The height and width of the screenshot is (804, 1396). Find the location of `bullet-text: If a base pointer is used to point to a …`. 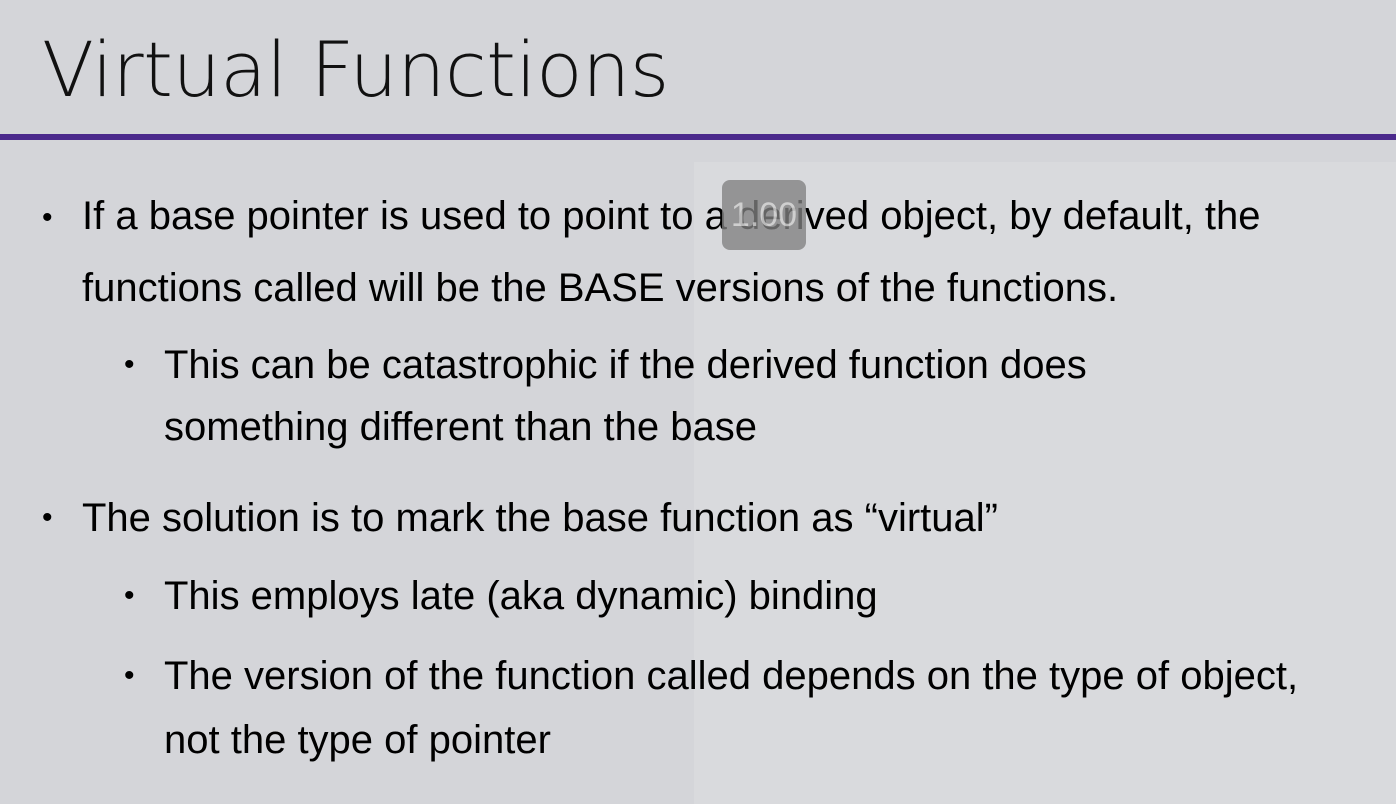

bullet-text: If a base pointer is used to point to a … is located at coordinates (671, 252).